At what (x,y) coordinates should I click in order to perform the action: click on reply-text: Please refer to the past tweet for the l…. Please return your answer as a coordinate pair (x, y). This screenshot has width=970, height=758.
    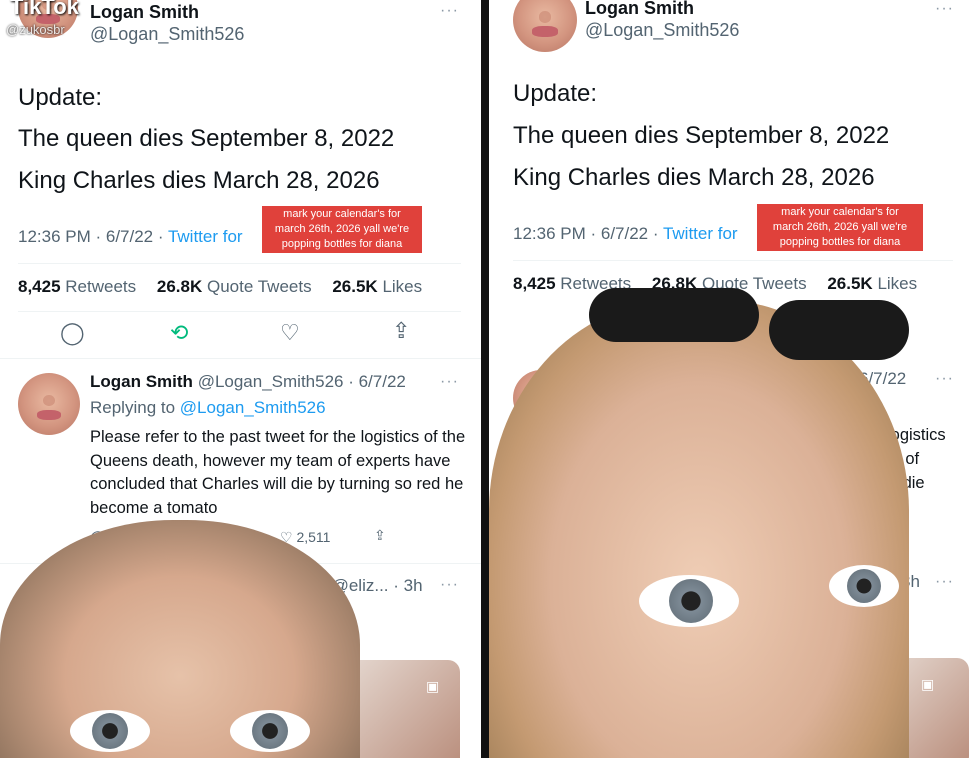
    Looking at the image, I should click on (278, 472).